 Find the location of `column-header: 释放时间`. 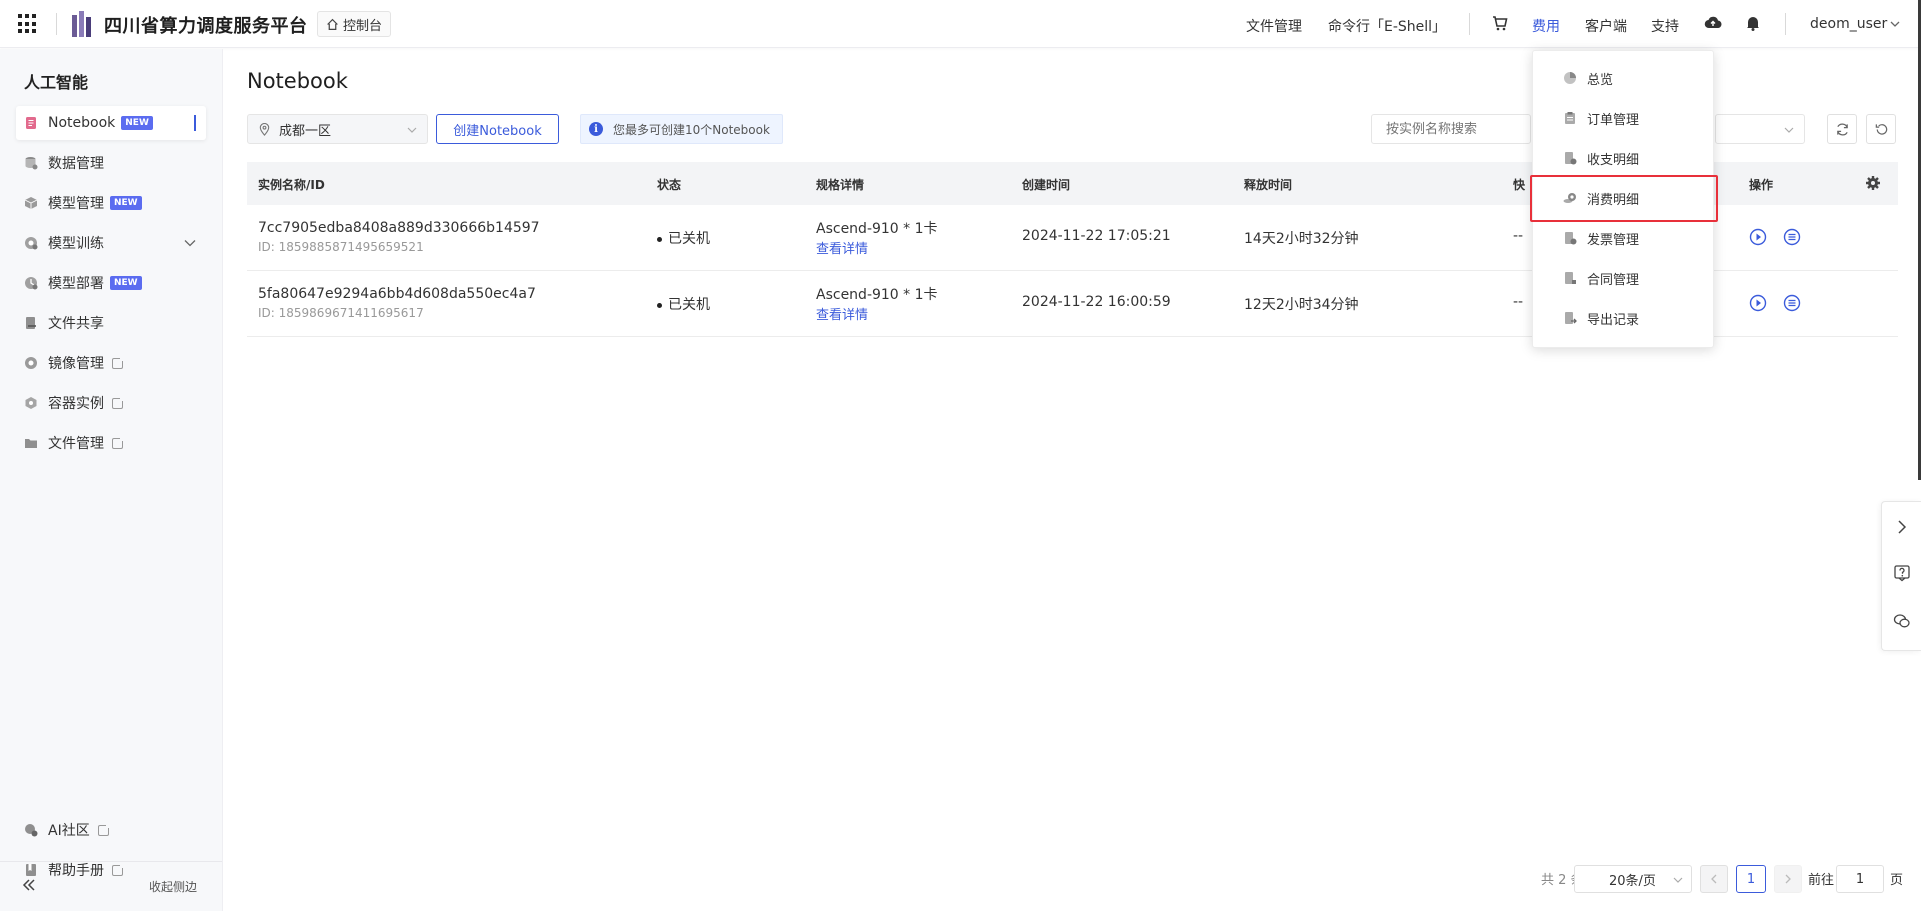

column-header: 释放时间 is located at coordinates (1268, 185).